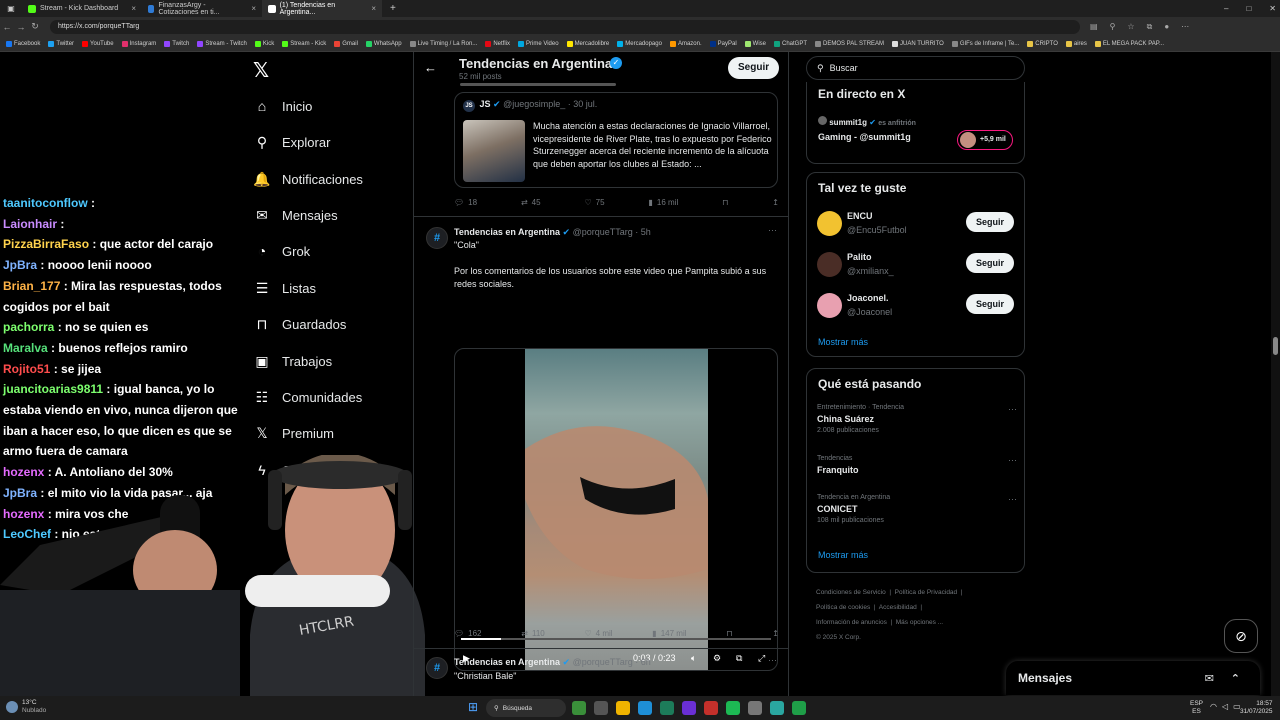 Image resolution: width=1280 pixels, height=720 pixels. Describe the element at coordinates (616, 639) in the screenshot. I see `video-progress-bar` at that location.